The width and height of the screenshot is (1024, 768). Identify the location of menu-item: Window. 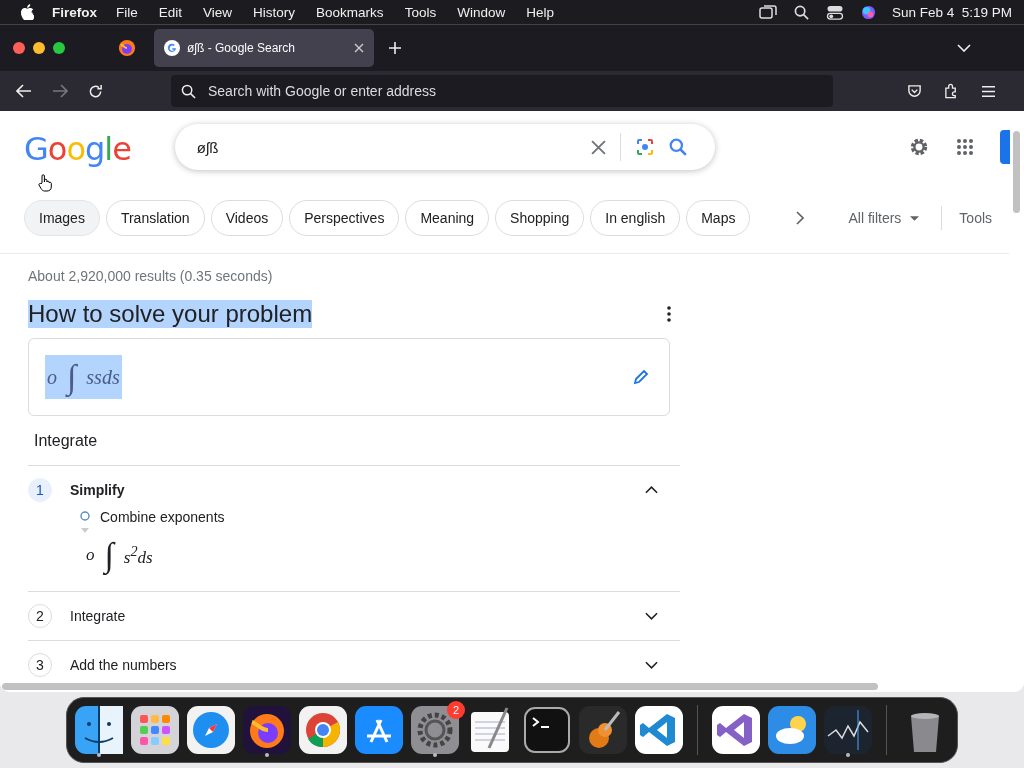
(481, 12).